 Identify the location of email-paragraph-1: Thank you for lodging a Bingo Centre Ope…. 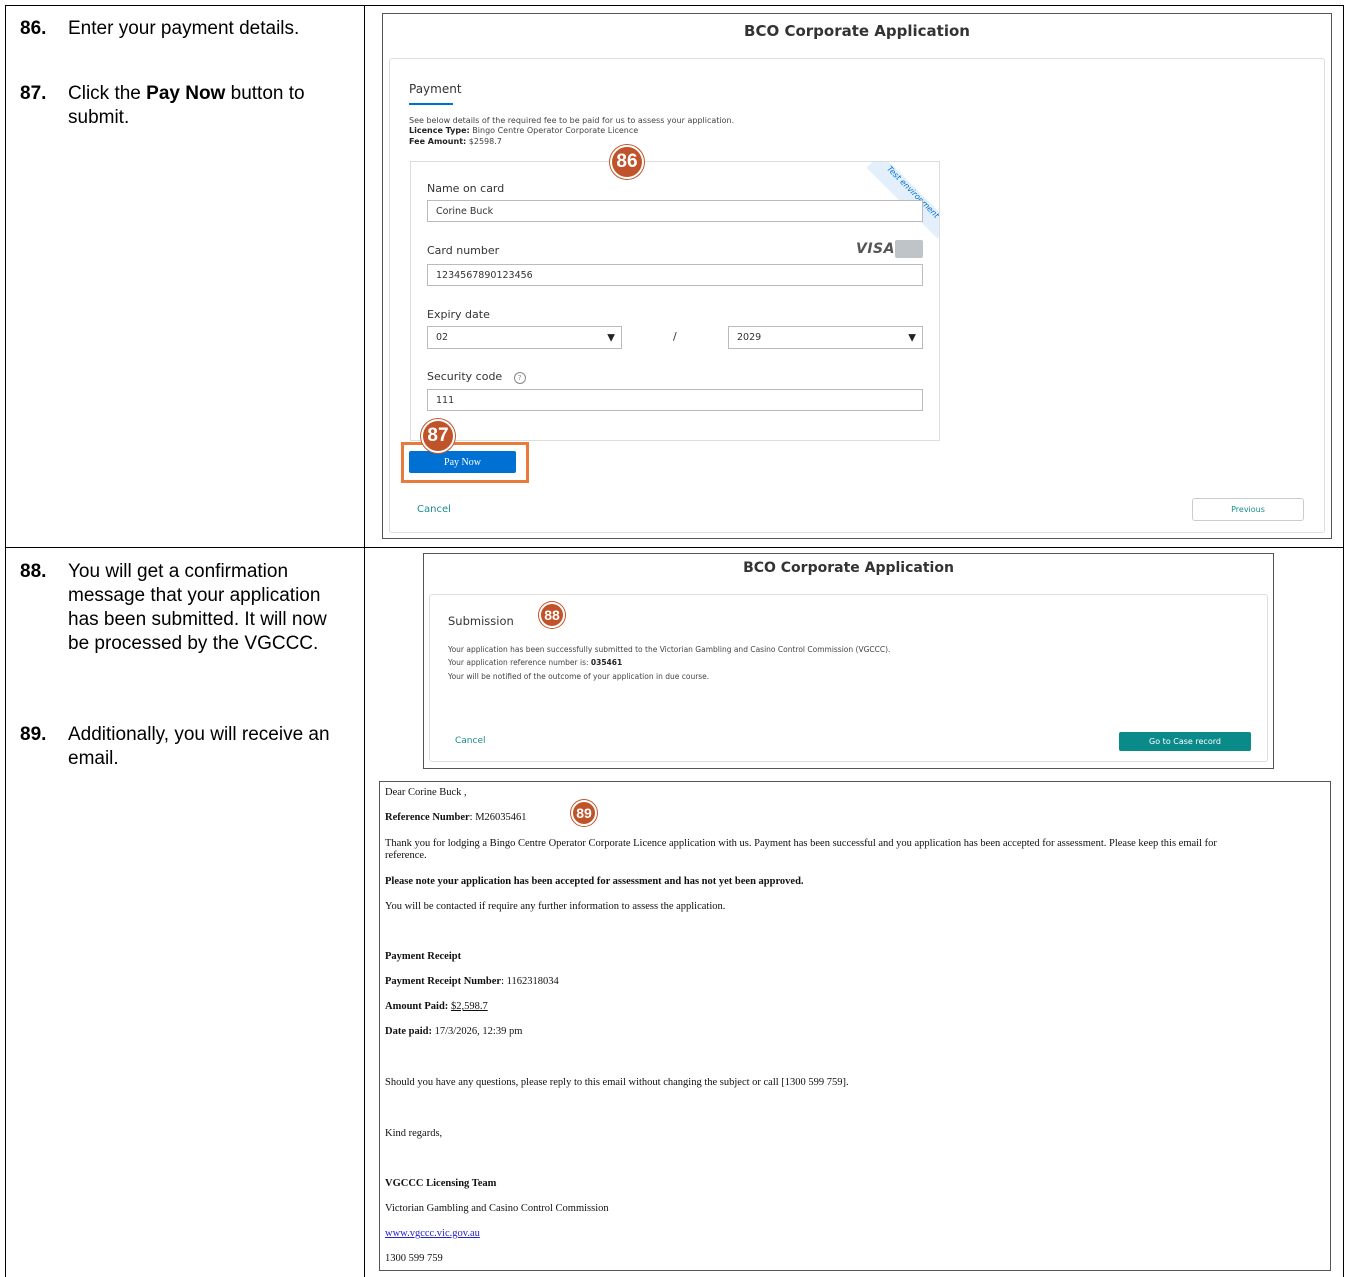
(801, 849).